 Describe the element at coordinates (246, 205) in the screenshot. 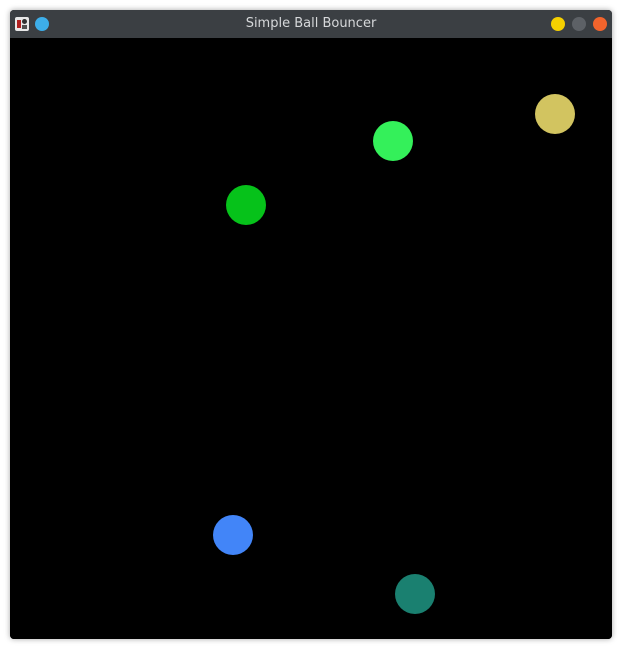

I see `ball-green` at that location.